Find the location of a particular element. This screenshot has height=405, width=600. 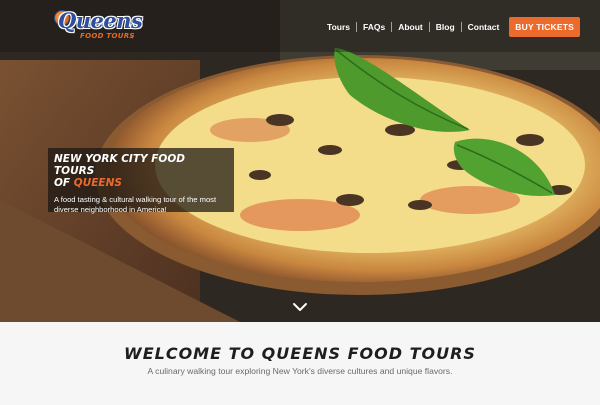

hero-heading-of: OF is located at coordinates (62, 183).